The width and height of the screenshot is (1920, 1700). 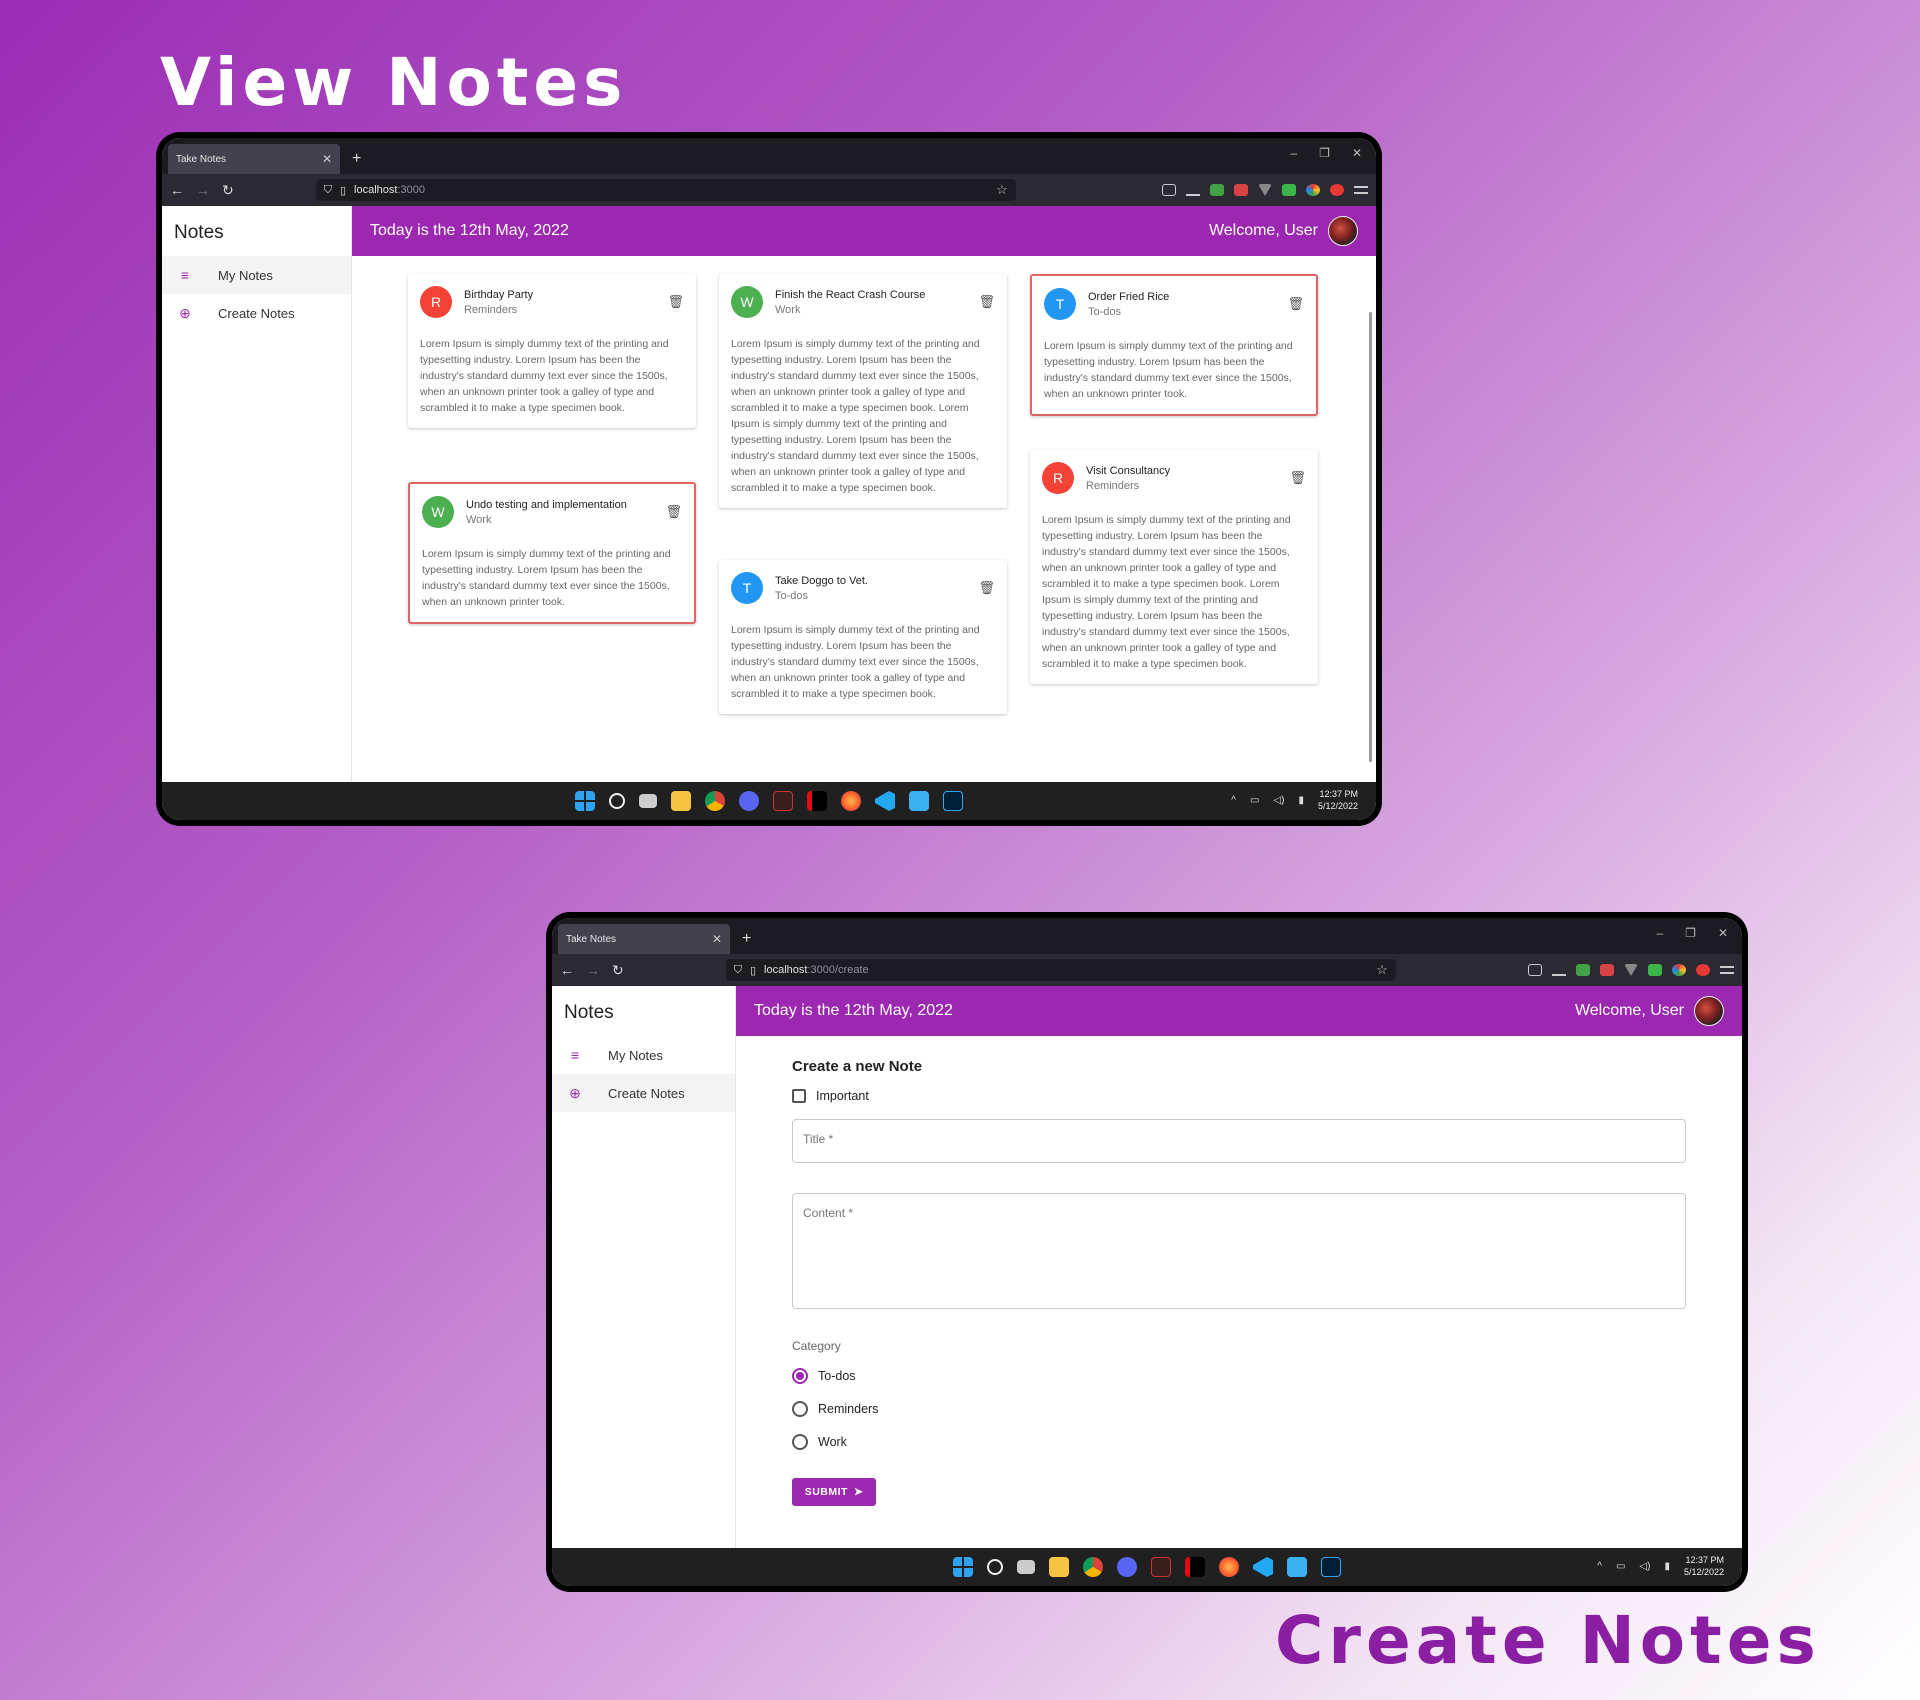 What do you see at coordinates (1239, 1375) in the screenshot?
I see `category-option-todos: To-dos` at bounding box center [1239, 1375].